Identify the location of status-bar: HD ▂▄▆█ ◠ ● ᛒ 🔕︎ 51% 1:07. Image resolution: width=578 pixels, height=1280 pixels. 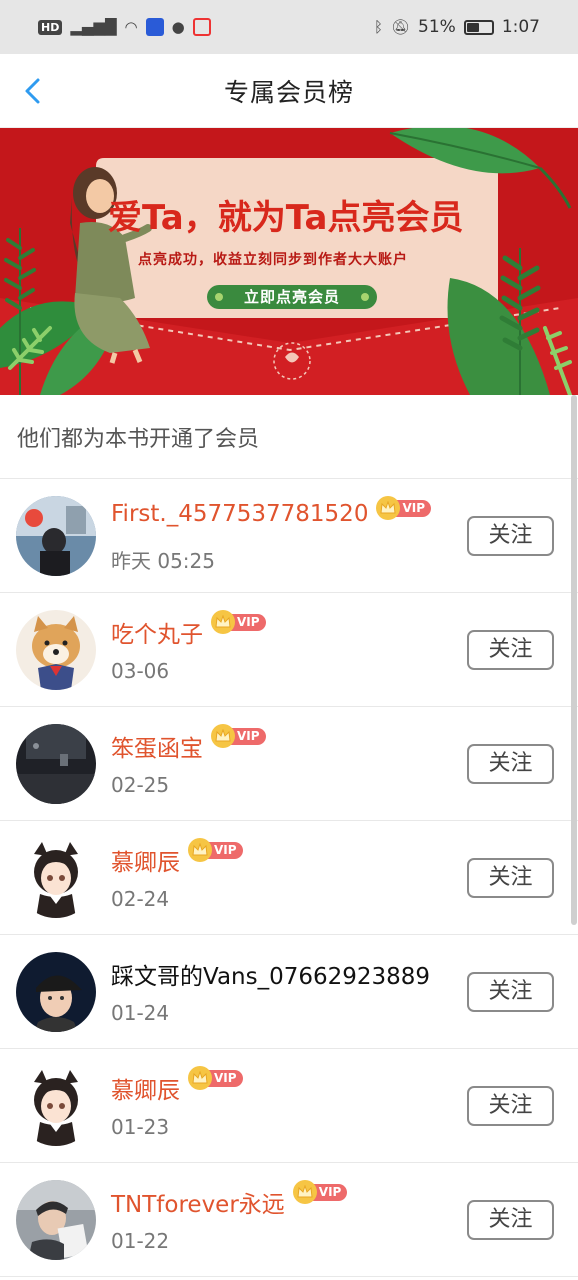
(289, 27).